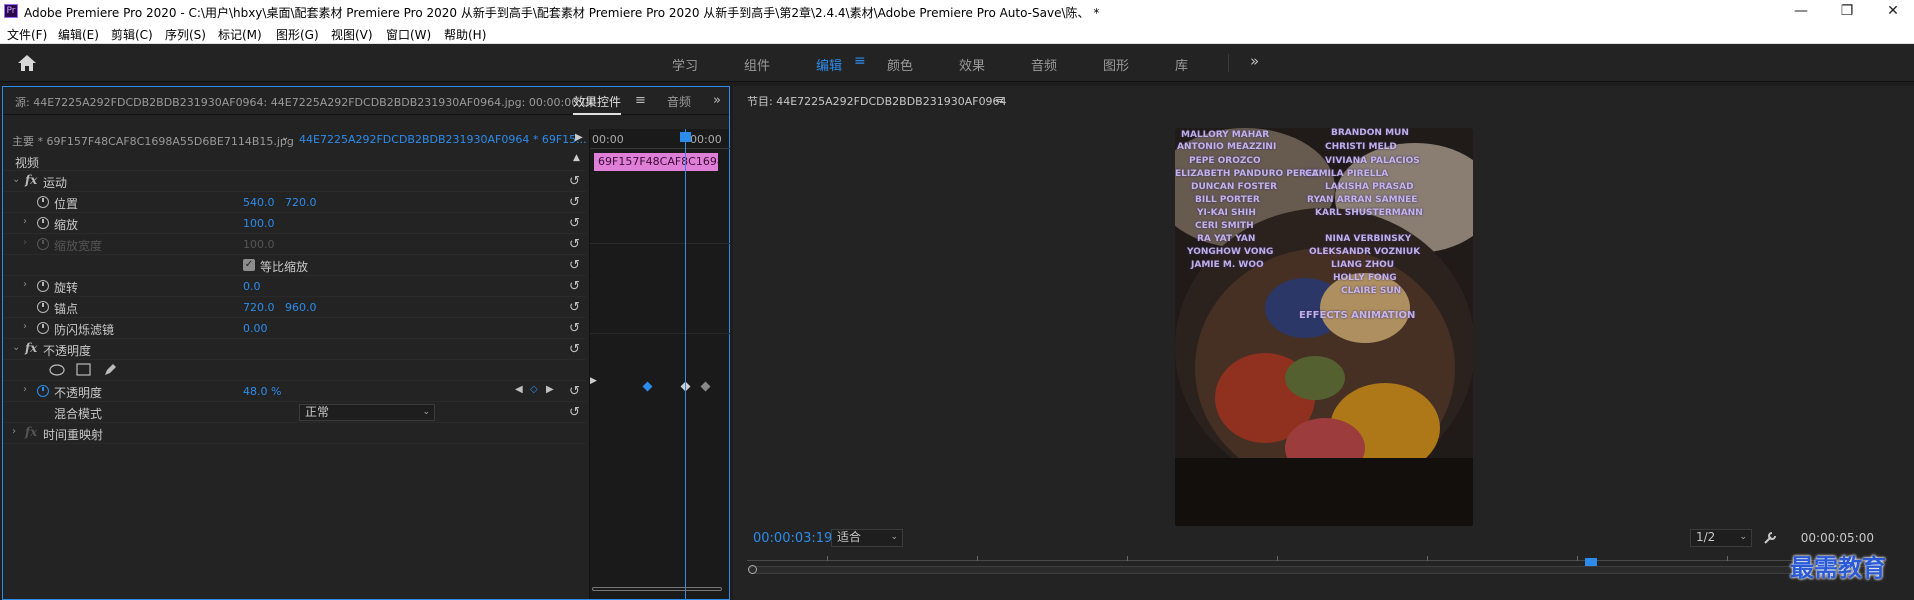 The height and width of the screenshot is (600, 1914). Describe the element at coordinates (1770, 538) in the screenshot. I see `wrench-settings-icon` at that location.